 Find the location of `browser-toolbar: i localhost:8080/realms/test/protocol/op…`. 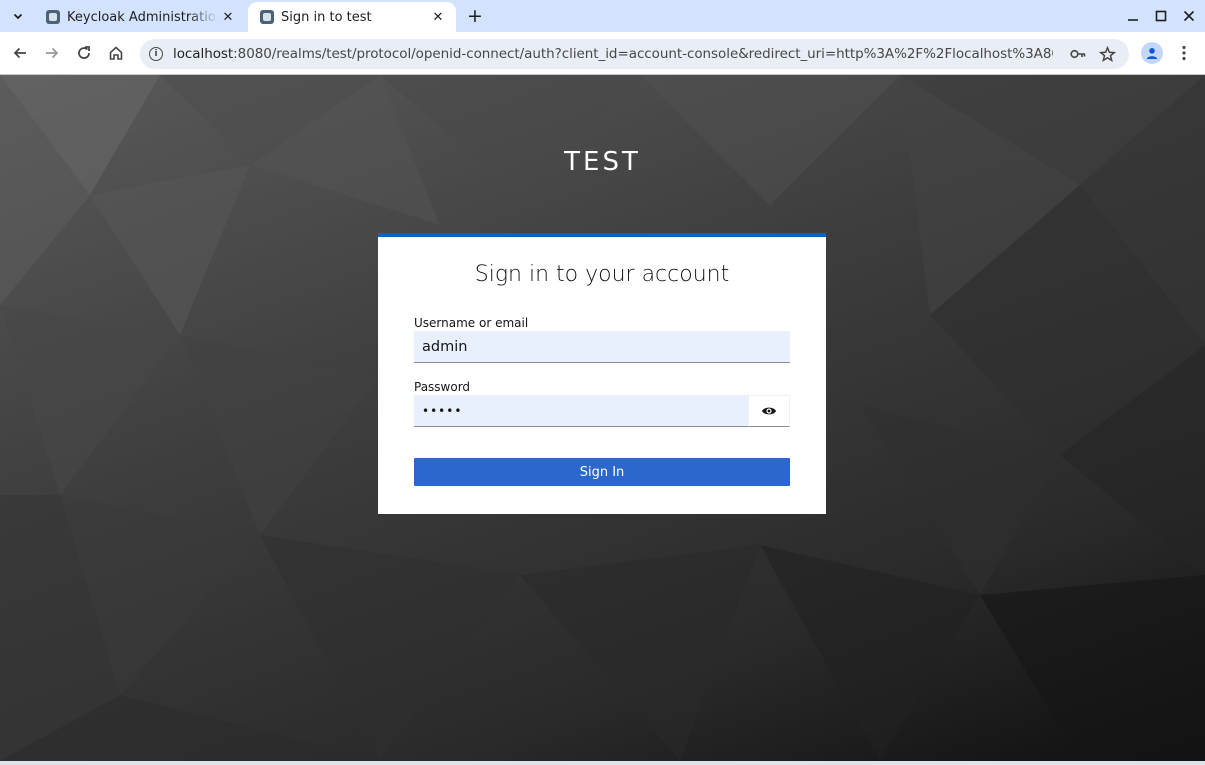

browser-toolbar: i localhost:8080/realms/test/protocol/op… is located at coordinates (602, 53).